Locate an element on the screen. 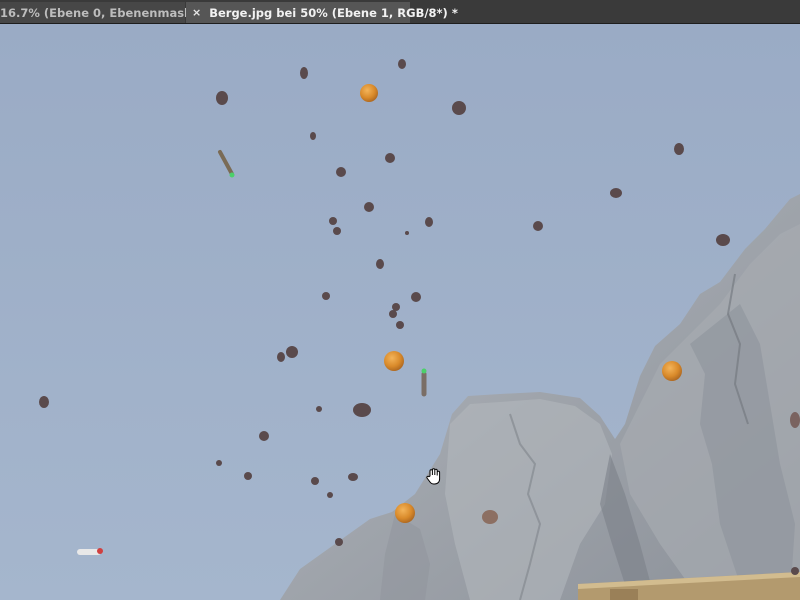  tab-document-berge: × Berge.jpg bei 50% (Ebene 1, RGB/8*) * is located at coordinates (322, 12).